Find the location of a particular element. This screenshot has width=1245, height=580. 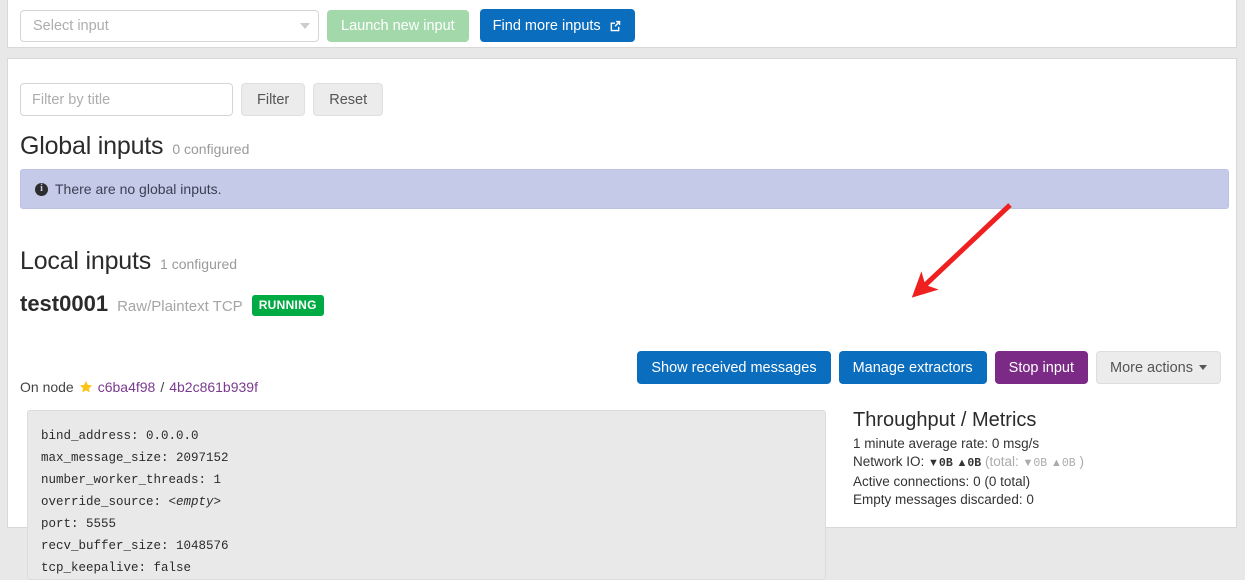

local-inputs-title: Local inputs is located at coordinates (86, 261).